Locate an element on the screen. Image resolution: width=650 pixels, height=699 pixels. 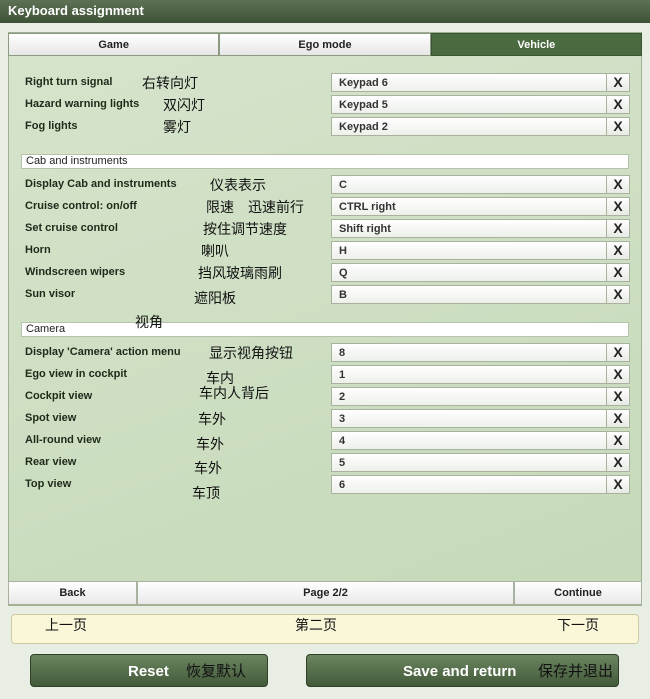
section-translation: 视角 is located at coordinates (149, 323).